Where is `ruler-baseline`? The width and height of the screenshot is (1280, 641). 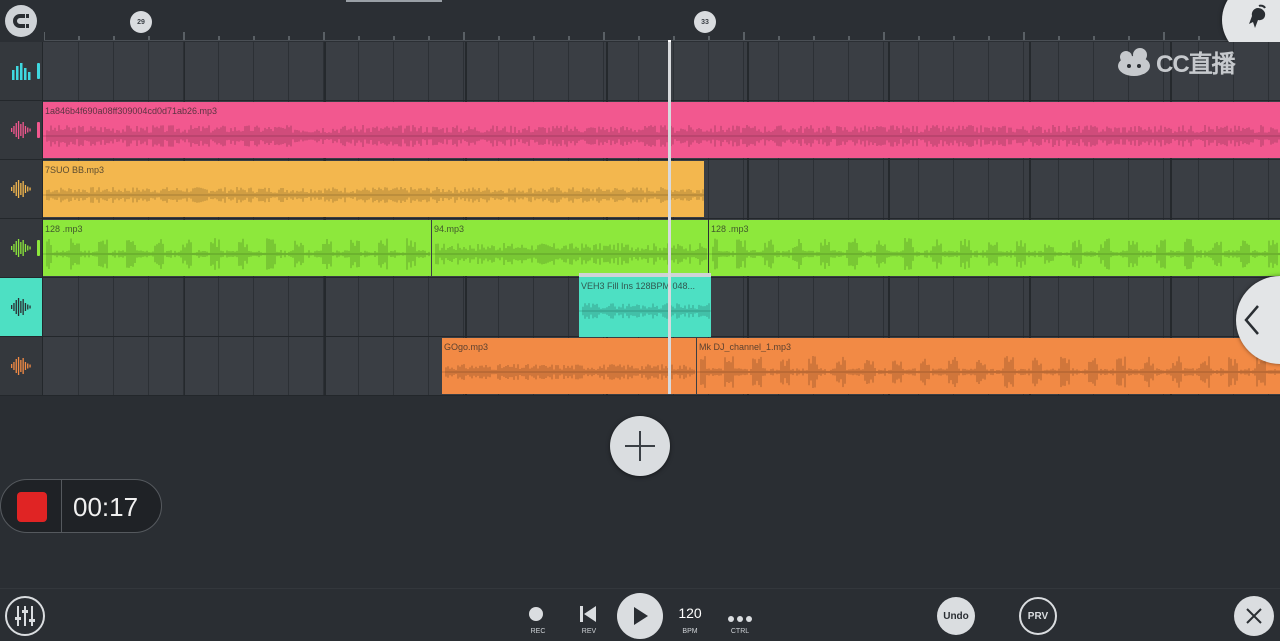
ruler-baseline is located at coordinates (662, 40).